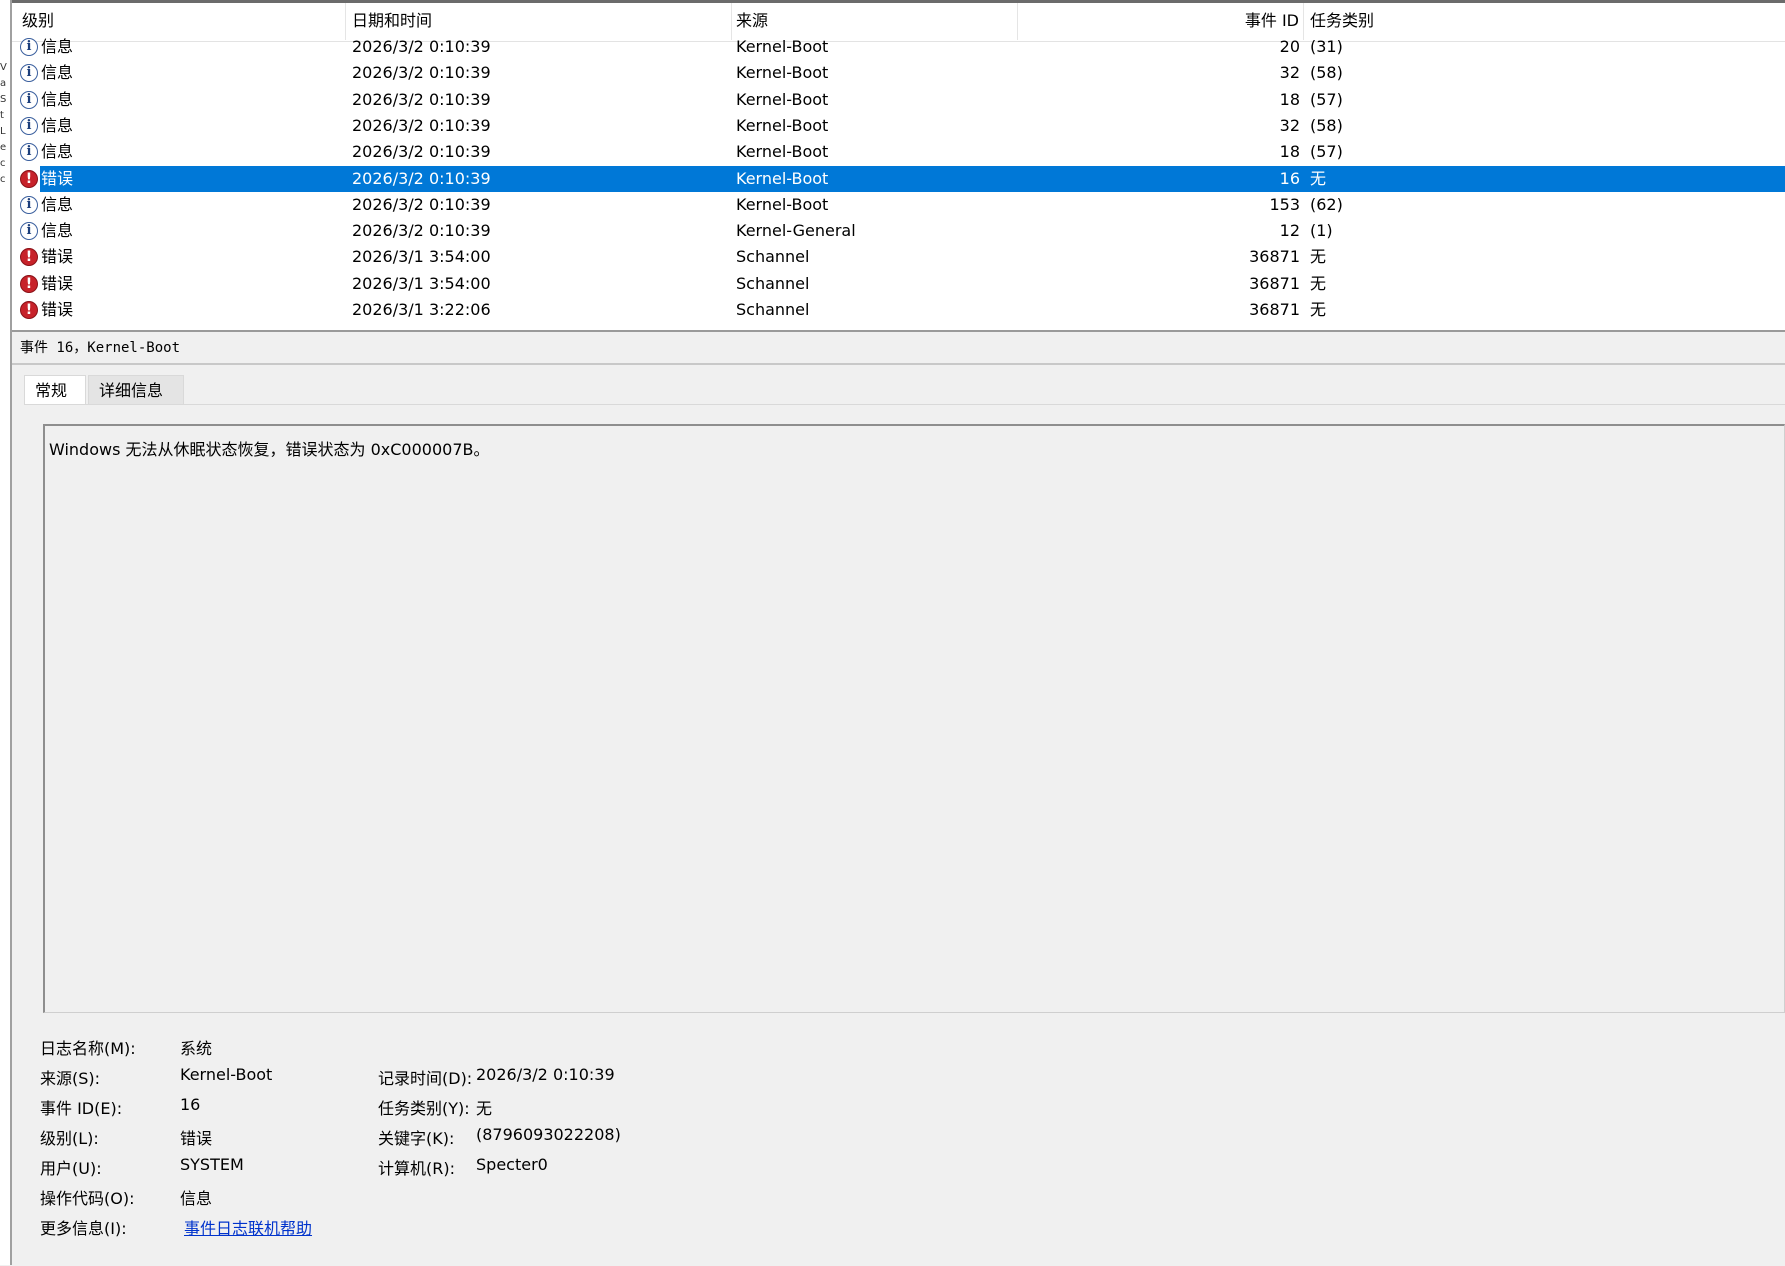  Describe the element at coordinates (1284, 204) in the screenshot. I see `row-event-id: 153` at that location.